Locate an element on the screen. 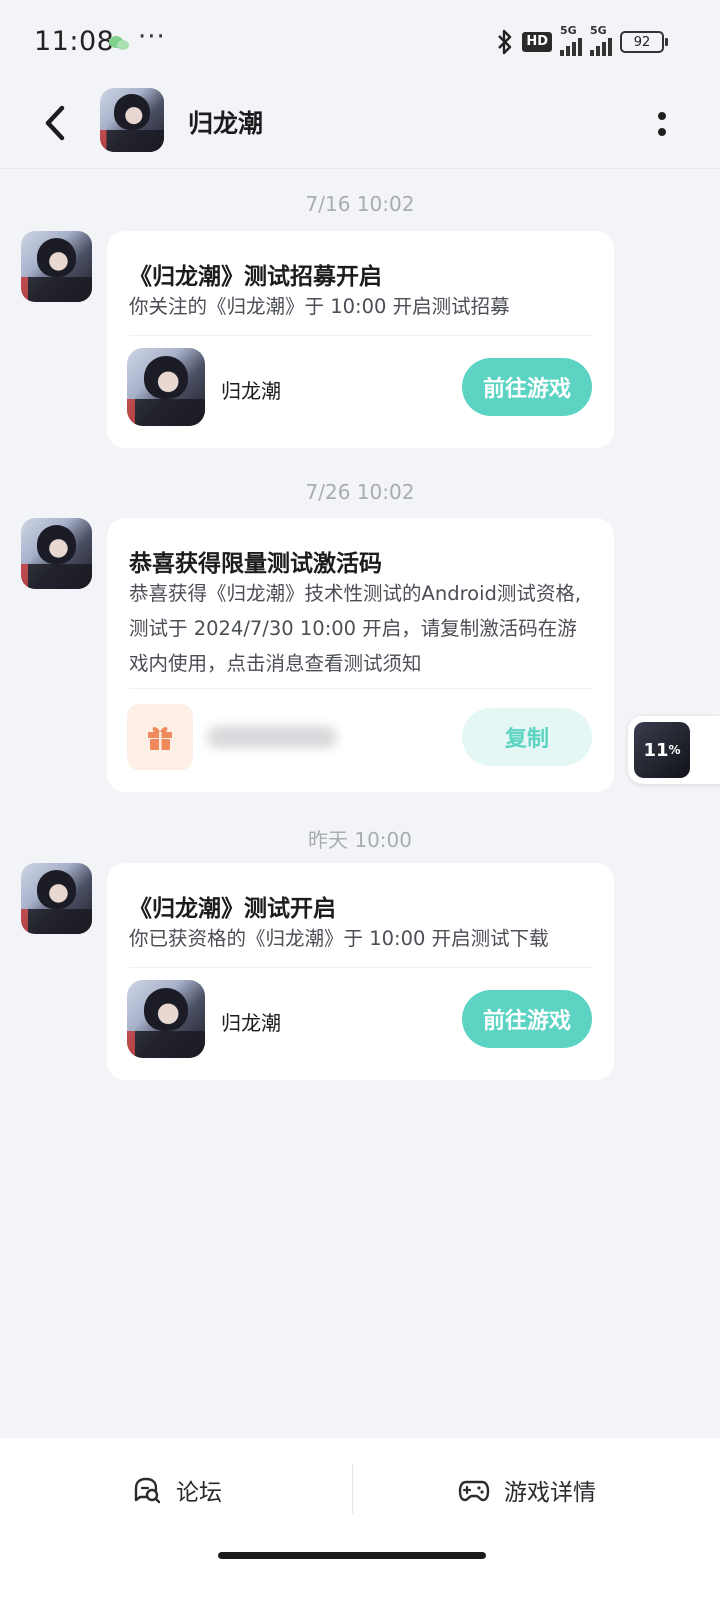 This screenshot has height=1602, width=720. bottom-bar: 论坛 游戏详情 is located at coordinates (360, 1520).